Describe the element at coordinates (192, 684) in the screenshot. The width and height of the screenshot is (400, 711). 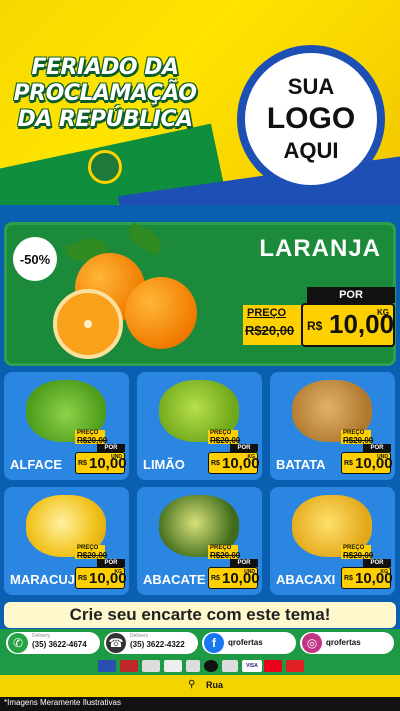
I see `location-pin-icon: ⚲` at that location.